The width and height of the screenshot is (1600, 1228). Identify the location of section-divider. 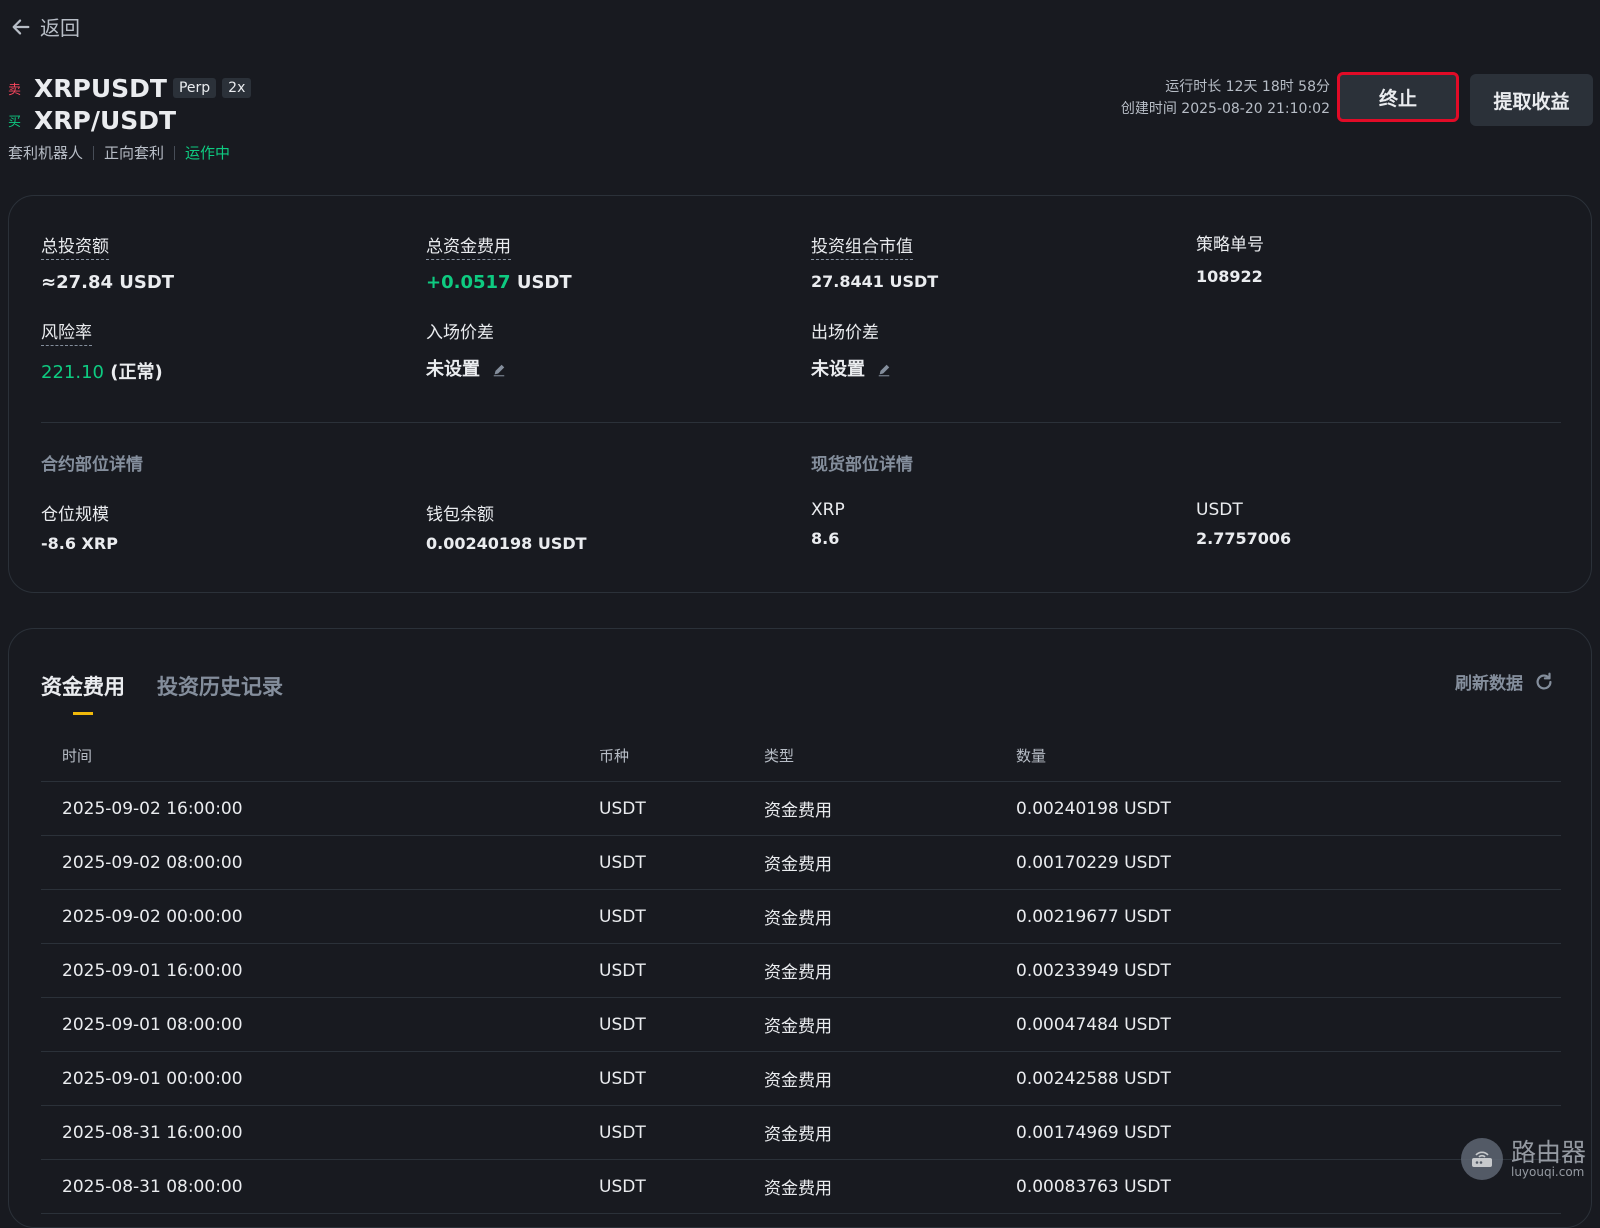
(801, 422).